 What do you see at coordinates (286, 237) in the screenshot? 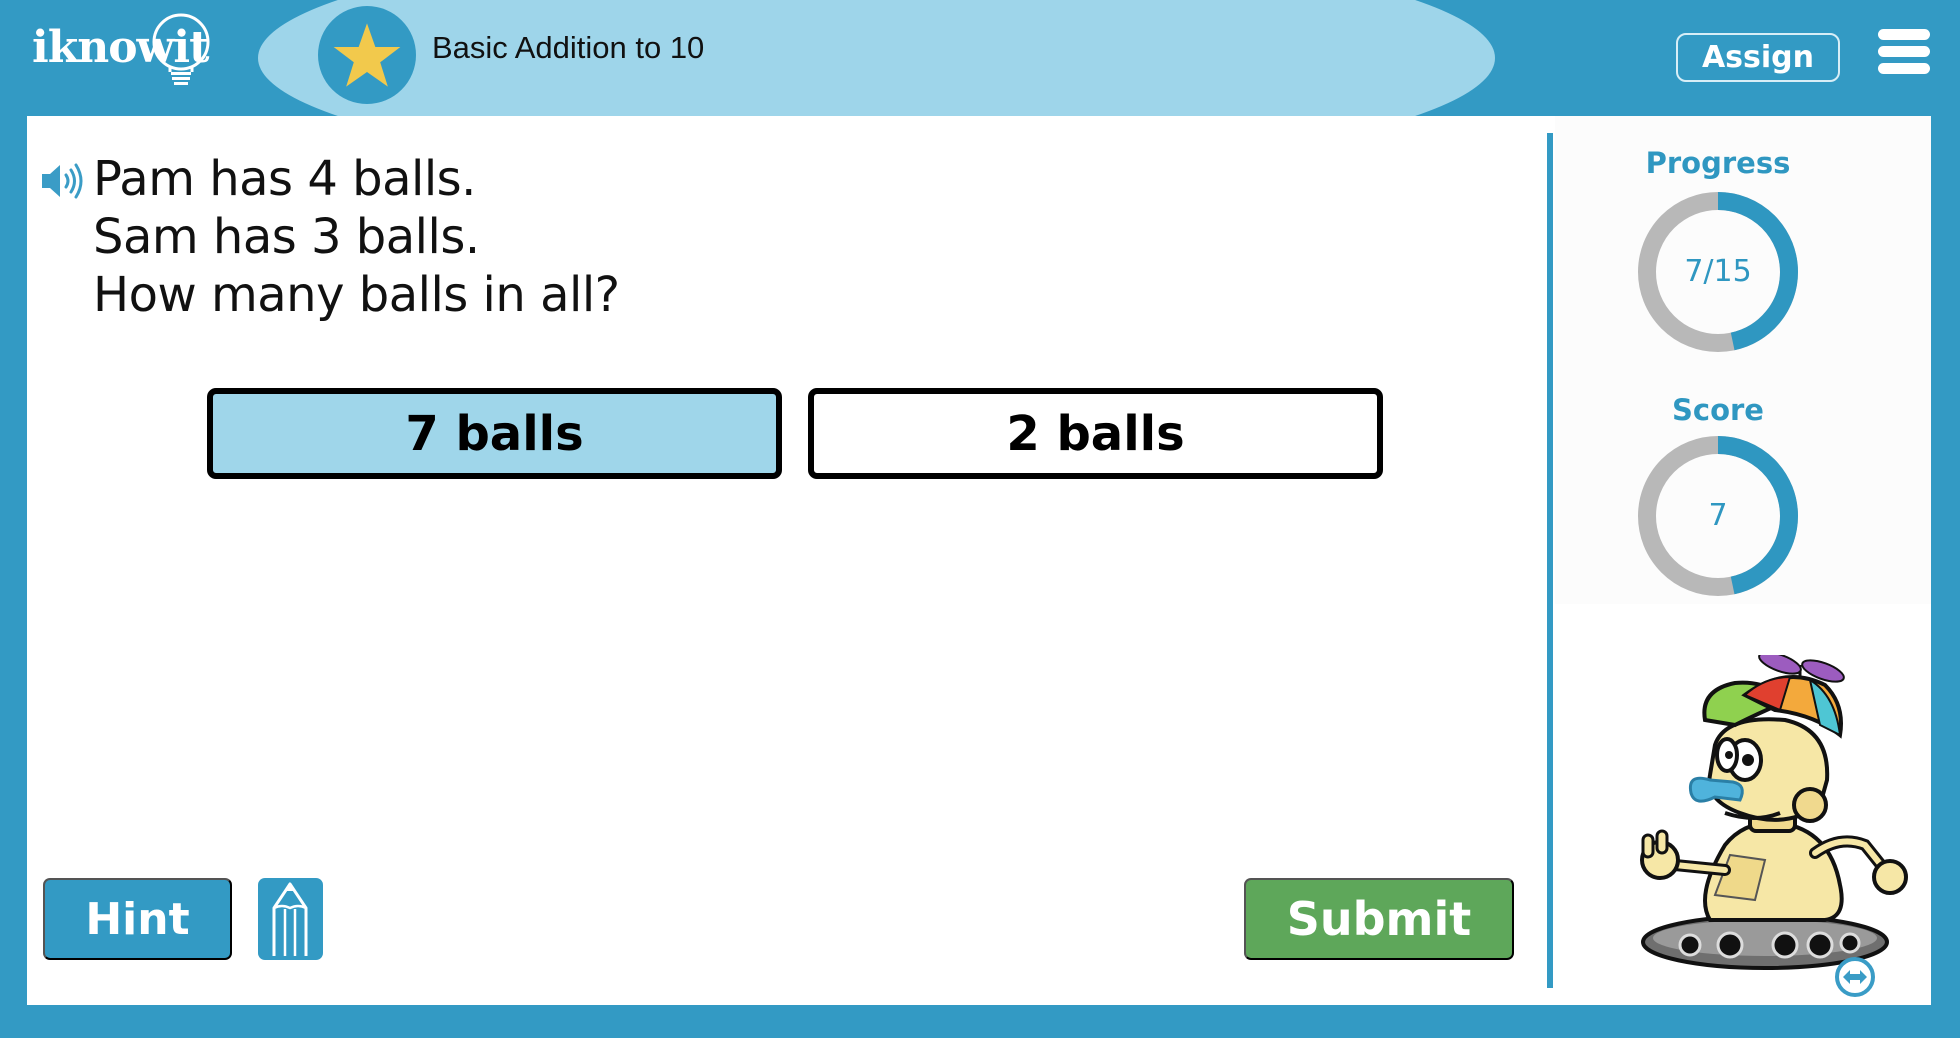
I see `question-line: Sam has 3 balls.` at bounding box center [286, 237].